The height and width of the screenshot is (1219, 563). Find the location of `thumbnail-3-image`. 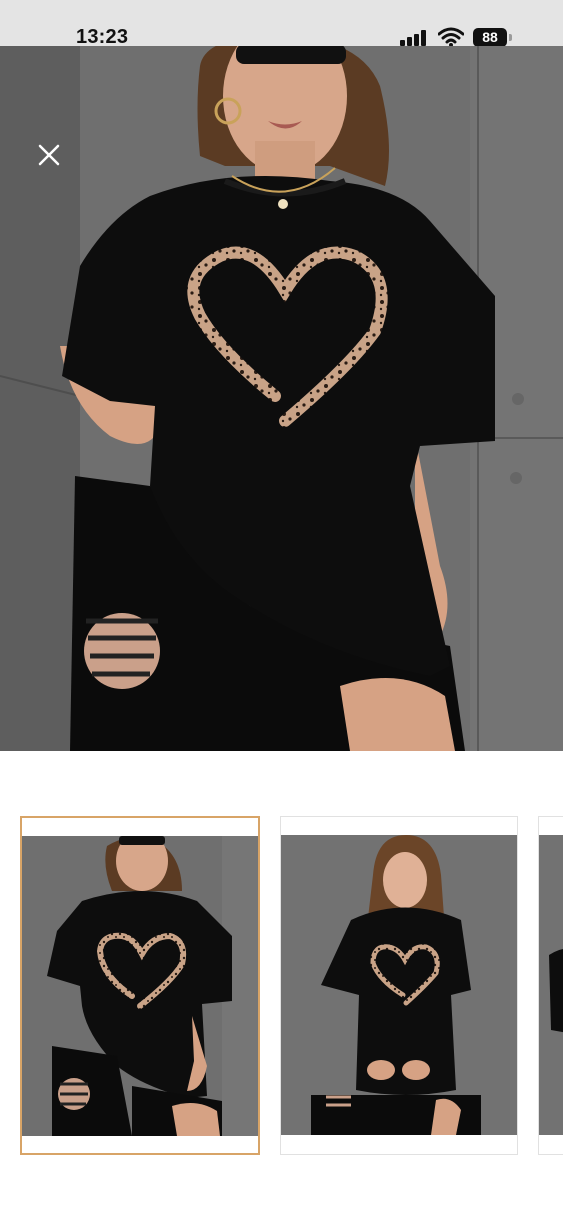

thumbnail-3-image is located at coordinates (551, 985).